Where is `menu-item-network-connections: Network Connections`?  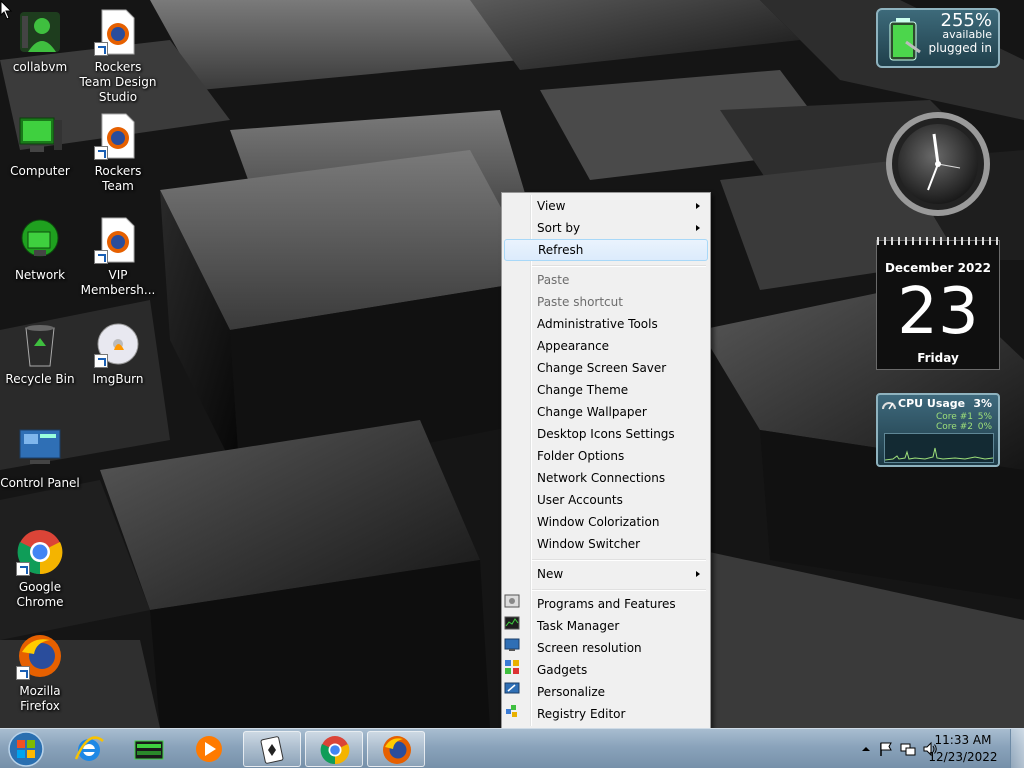
menu-item-network-connections: Network Connections is located at coordinates (606, 478).